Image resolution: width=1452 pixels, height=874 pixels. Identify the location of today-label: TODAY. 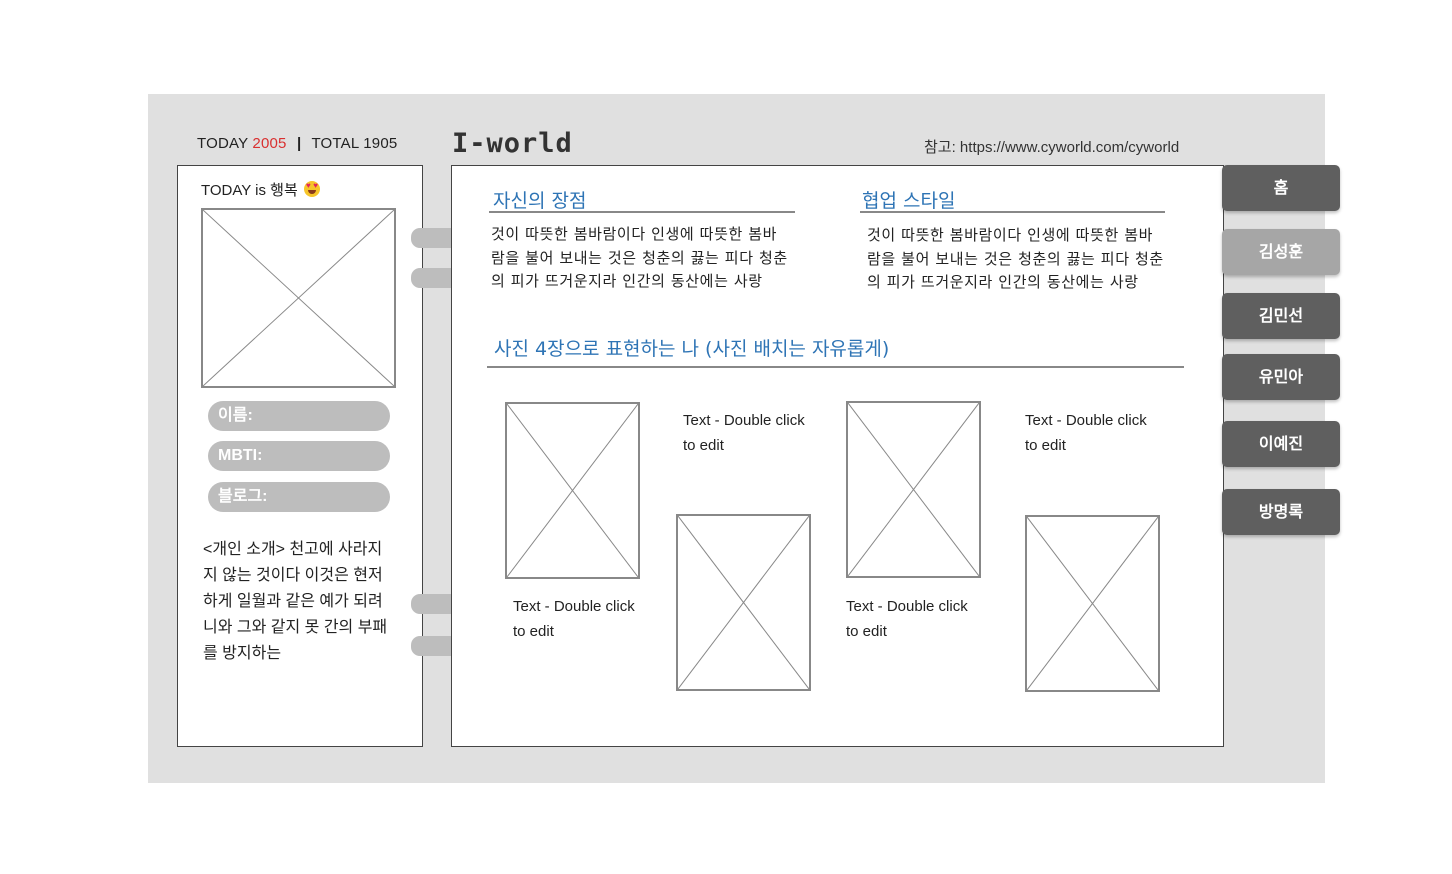
(223, 143).